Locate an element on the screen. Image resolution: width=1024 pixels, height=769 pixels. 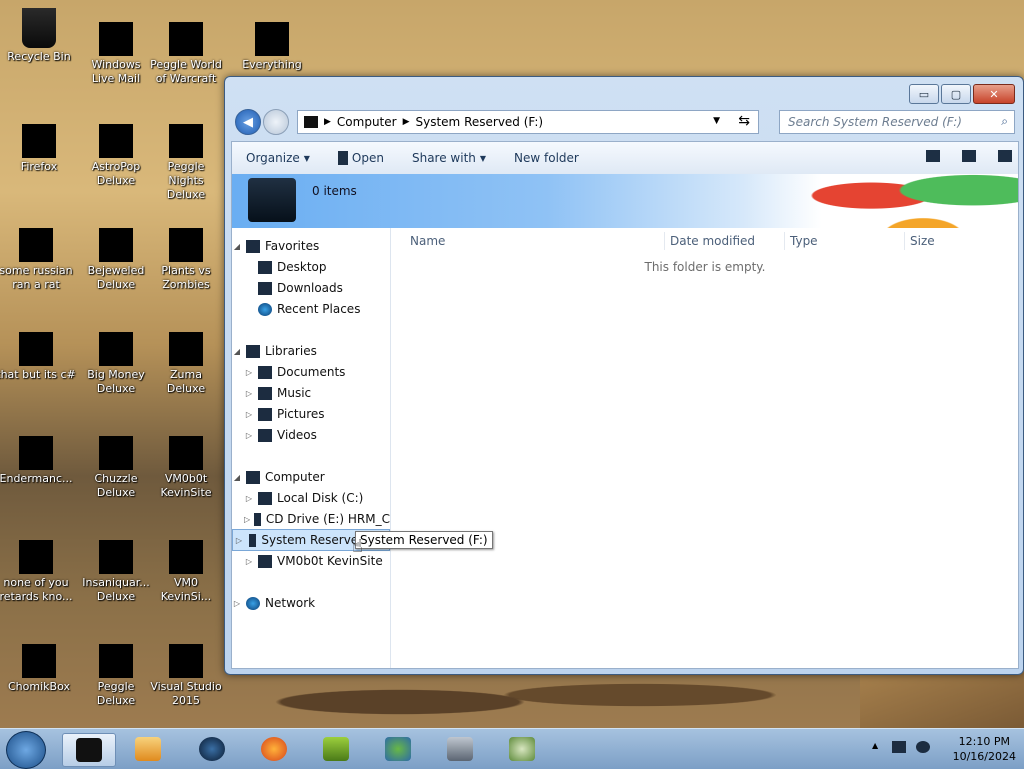
desktop-icon-firefox: Firefox is located at coordinates (39, 142).